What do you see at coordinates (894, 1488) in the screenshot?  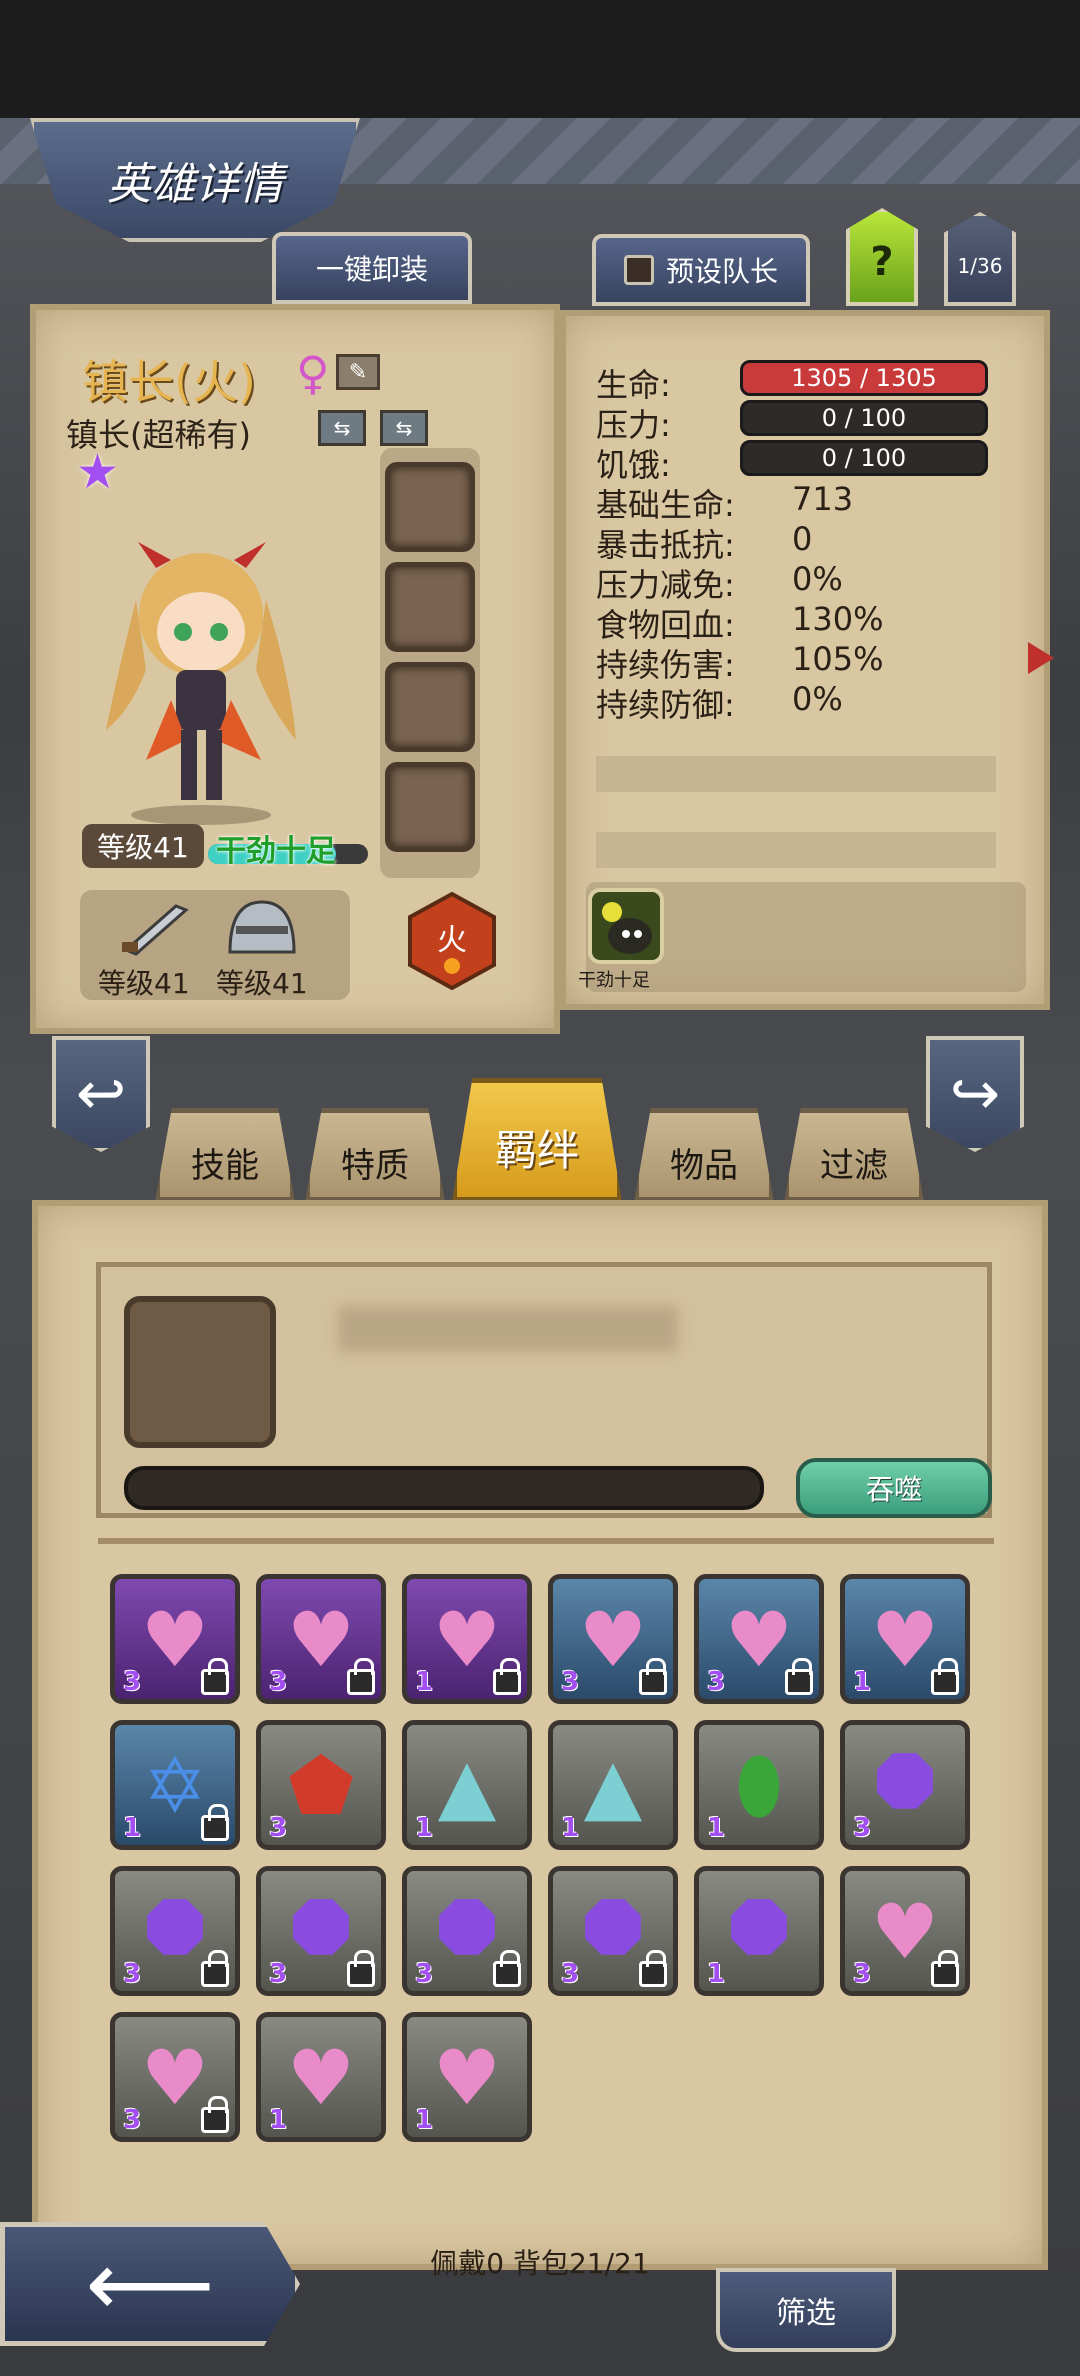 I see `devour-button: 吞噬` at bounding box center [894, 1488].